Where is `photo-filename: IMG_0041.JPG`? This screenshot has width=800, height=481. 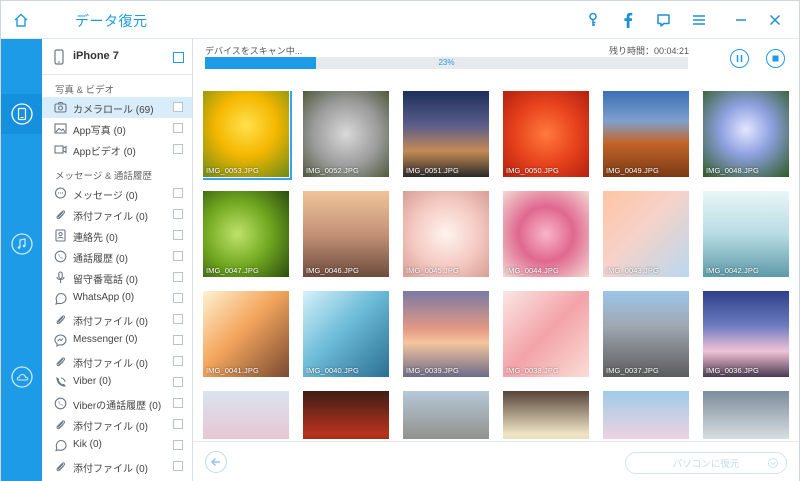 photo-filename: IMG_0041.JPG is located at coordinates (232, 370).